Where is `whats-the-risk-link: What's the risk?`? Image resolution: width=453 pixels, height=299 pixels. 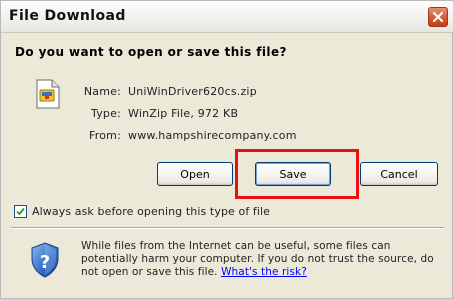
whats-the-risk-link: What's the risk? is located at coordinates (264, 272).